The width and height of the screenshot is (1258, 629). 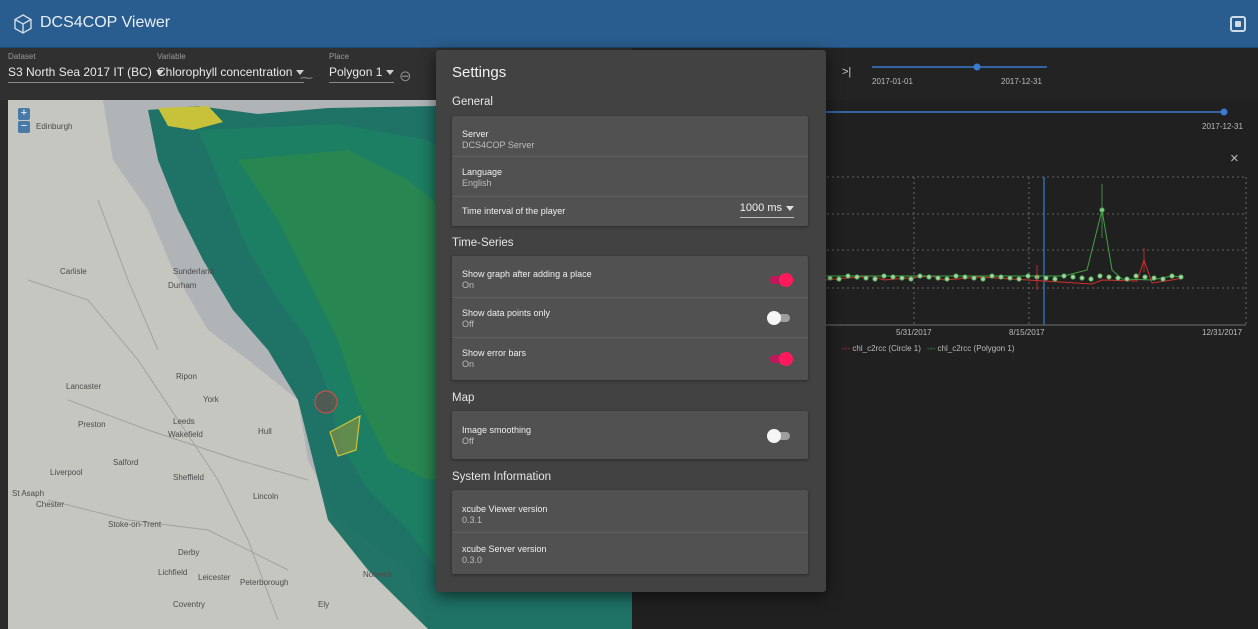 I want to click on variable-label: Variable, so click(x=171, y=56).